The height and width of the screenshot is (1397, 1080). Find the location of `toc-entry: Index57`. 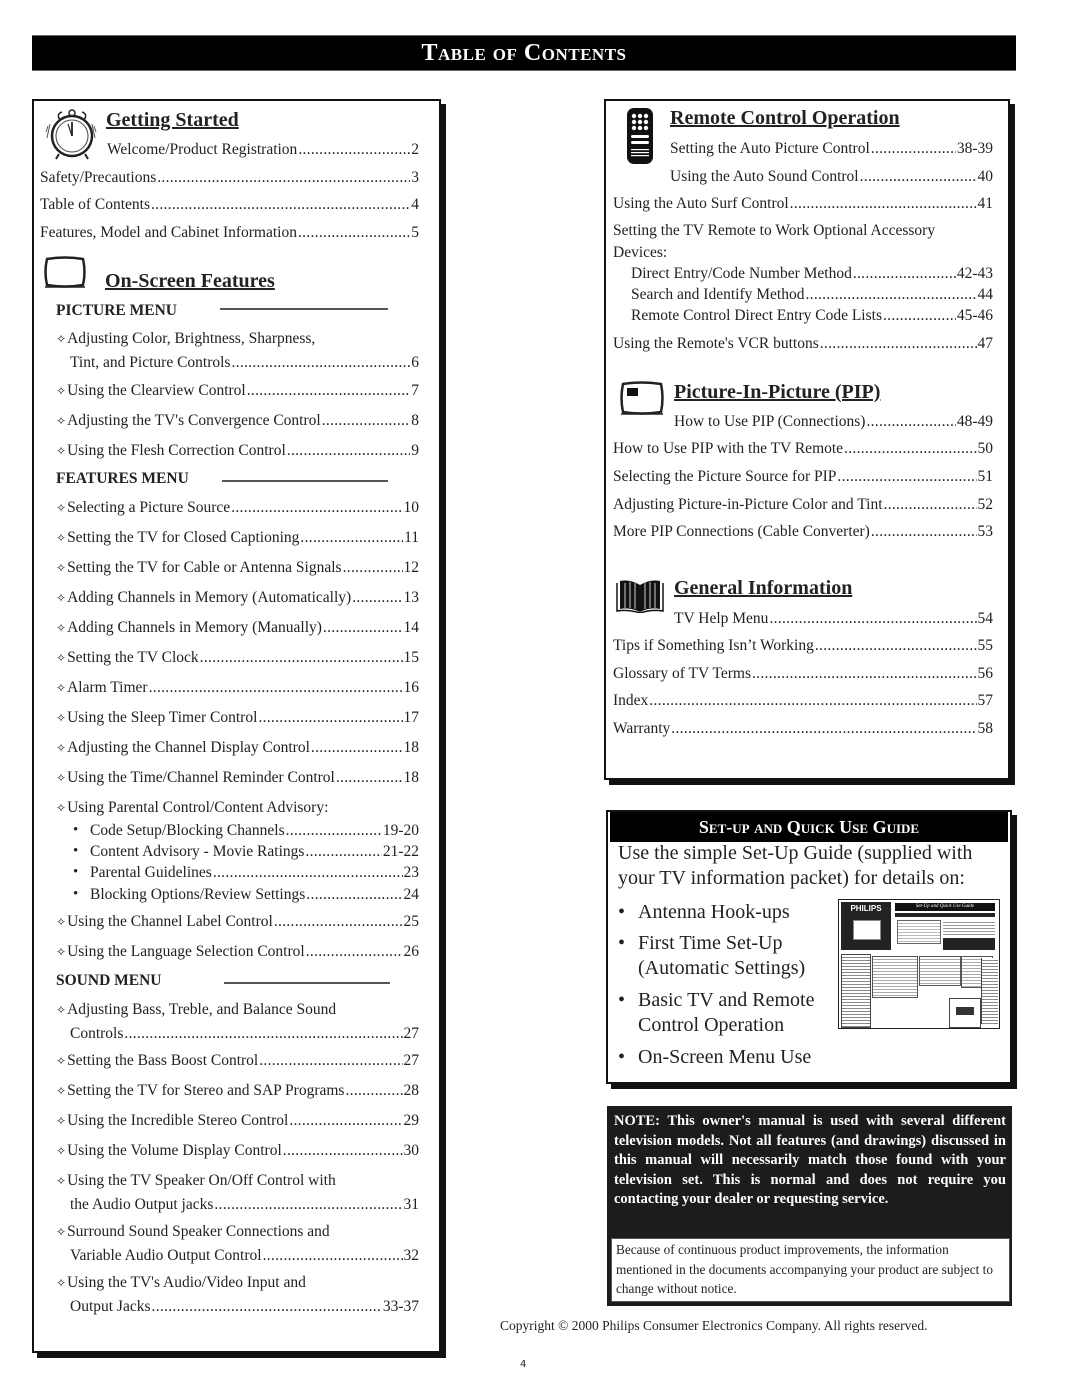

toc-entry: Index57 is located at coordinates (803, 701).